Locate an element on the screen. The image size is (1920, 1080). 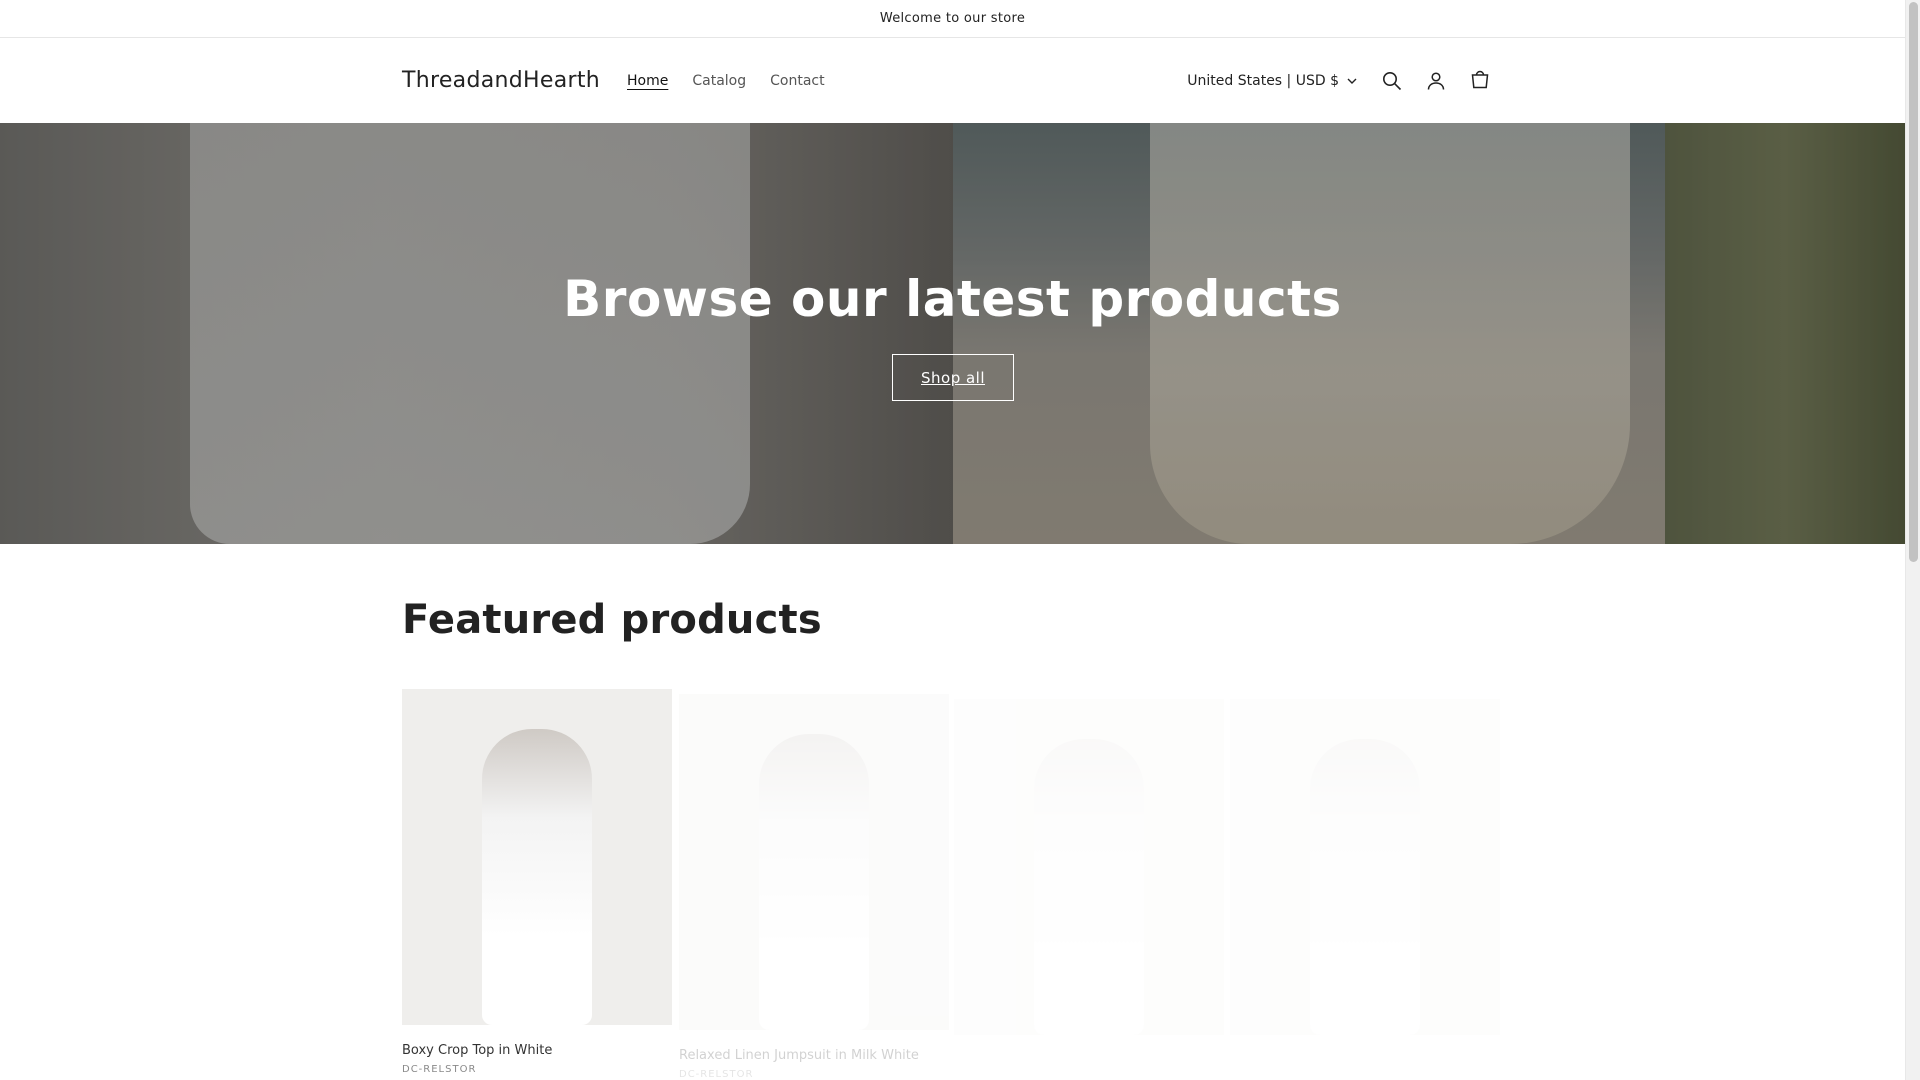
scrollbar-thumb is located at coordinates (1913, 282).